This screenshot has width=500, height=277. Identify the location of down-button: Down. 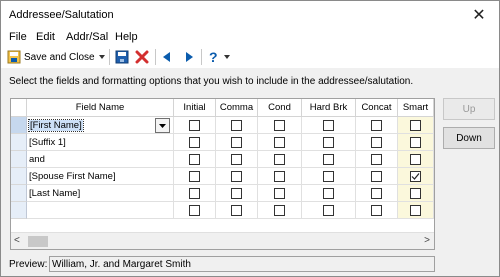
(469, 138).